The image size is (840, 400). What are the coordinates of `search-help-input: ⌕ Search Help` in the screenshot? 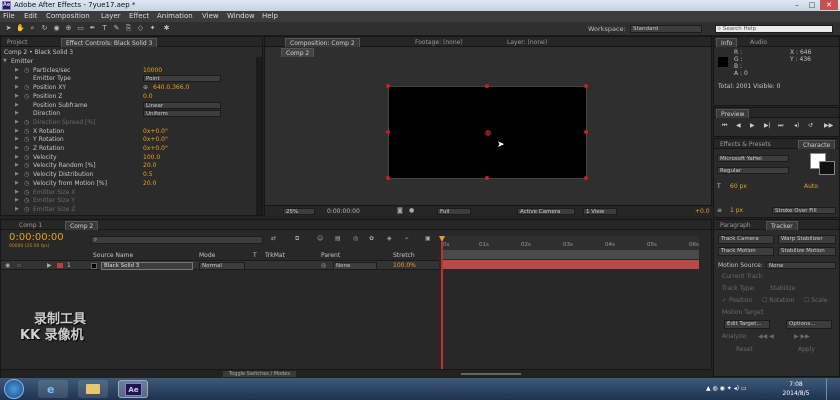 It's located at (774, 29).